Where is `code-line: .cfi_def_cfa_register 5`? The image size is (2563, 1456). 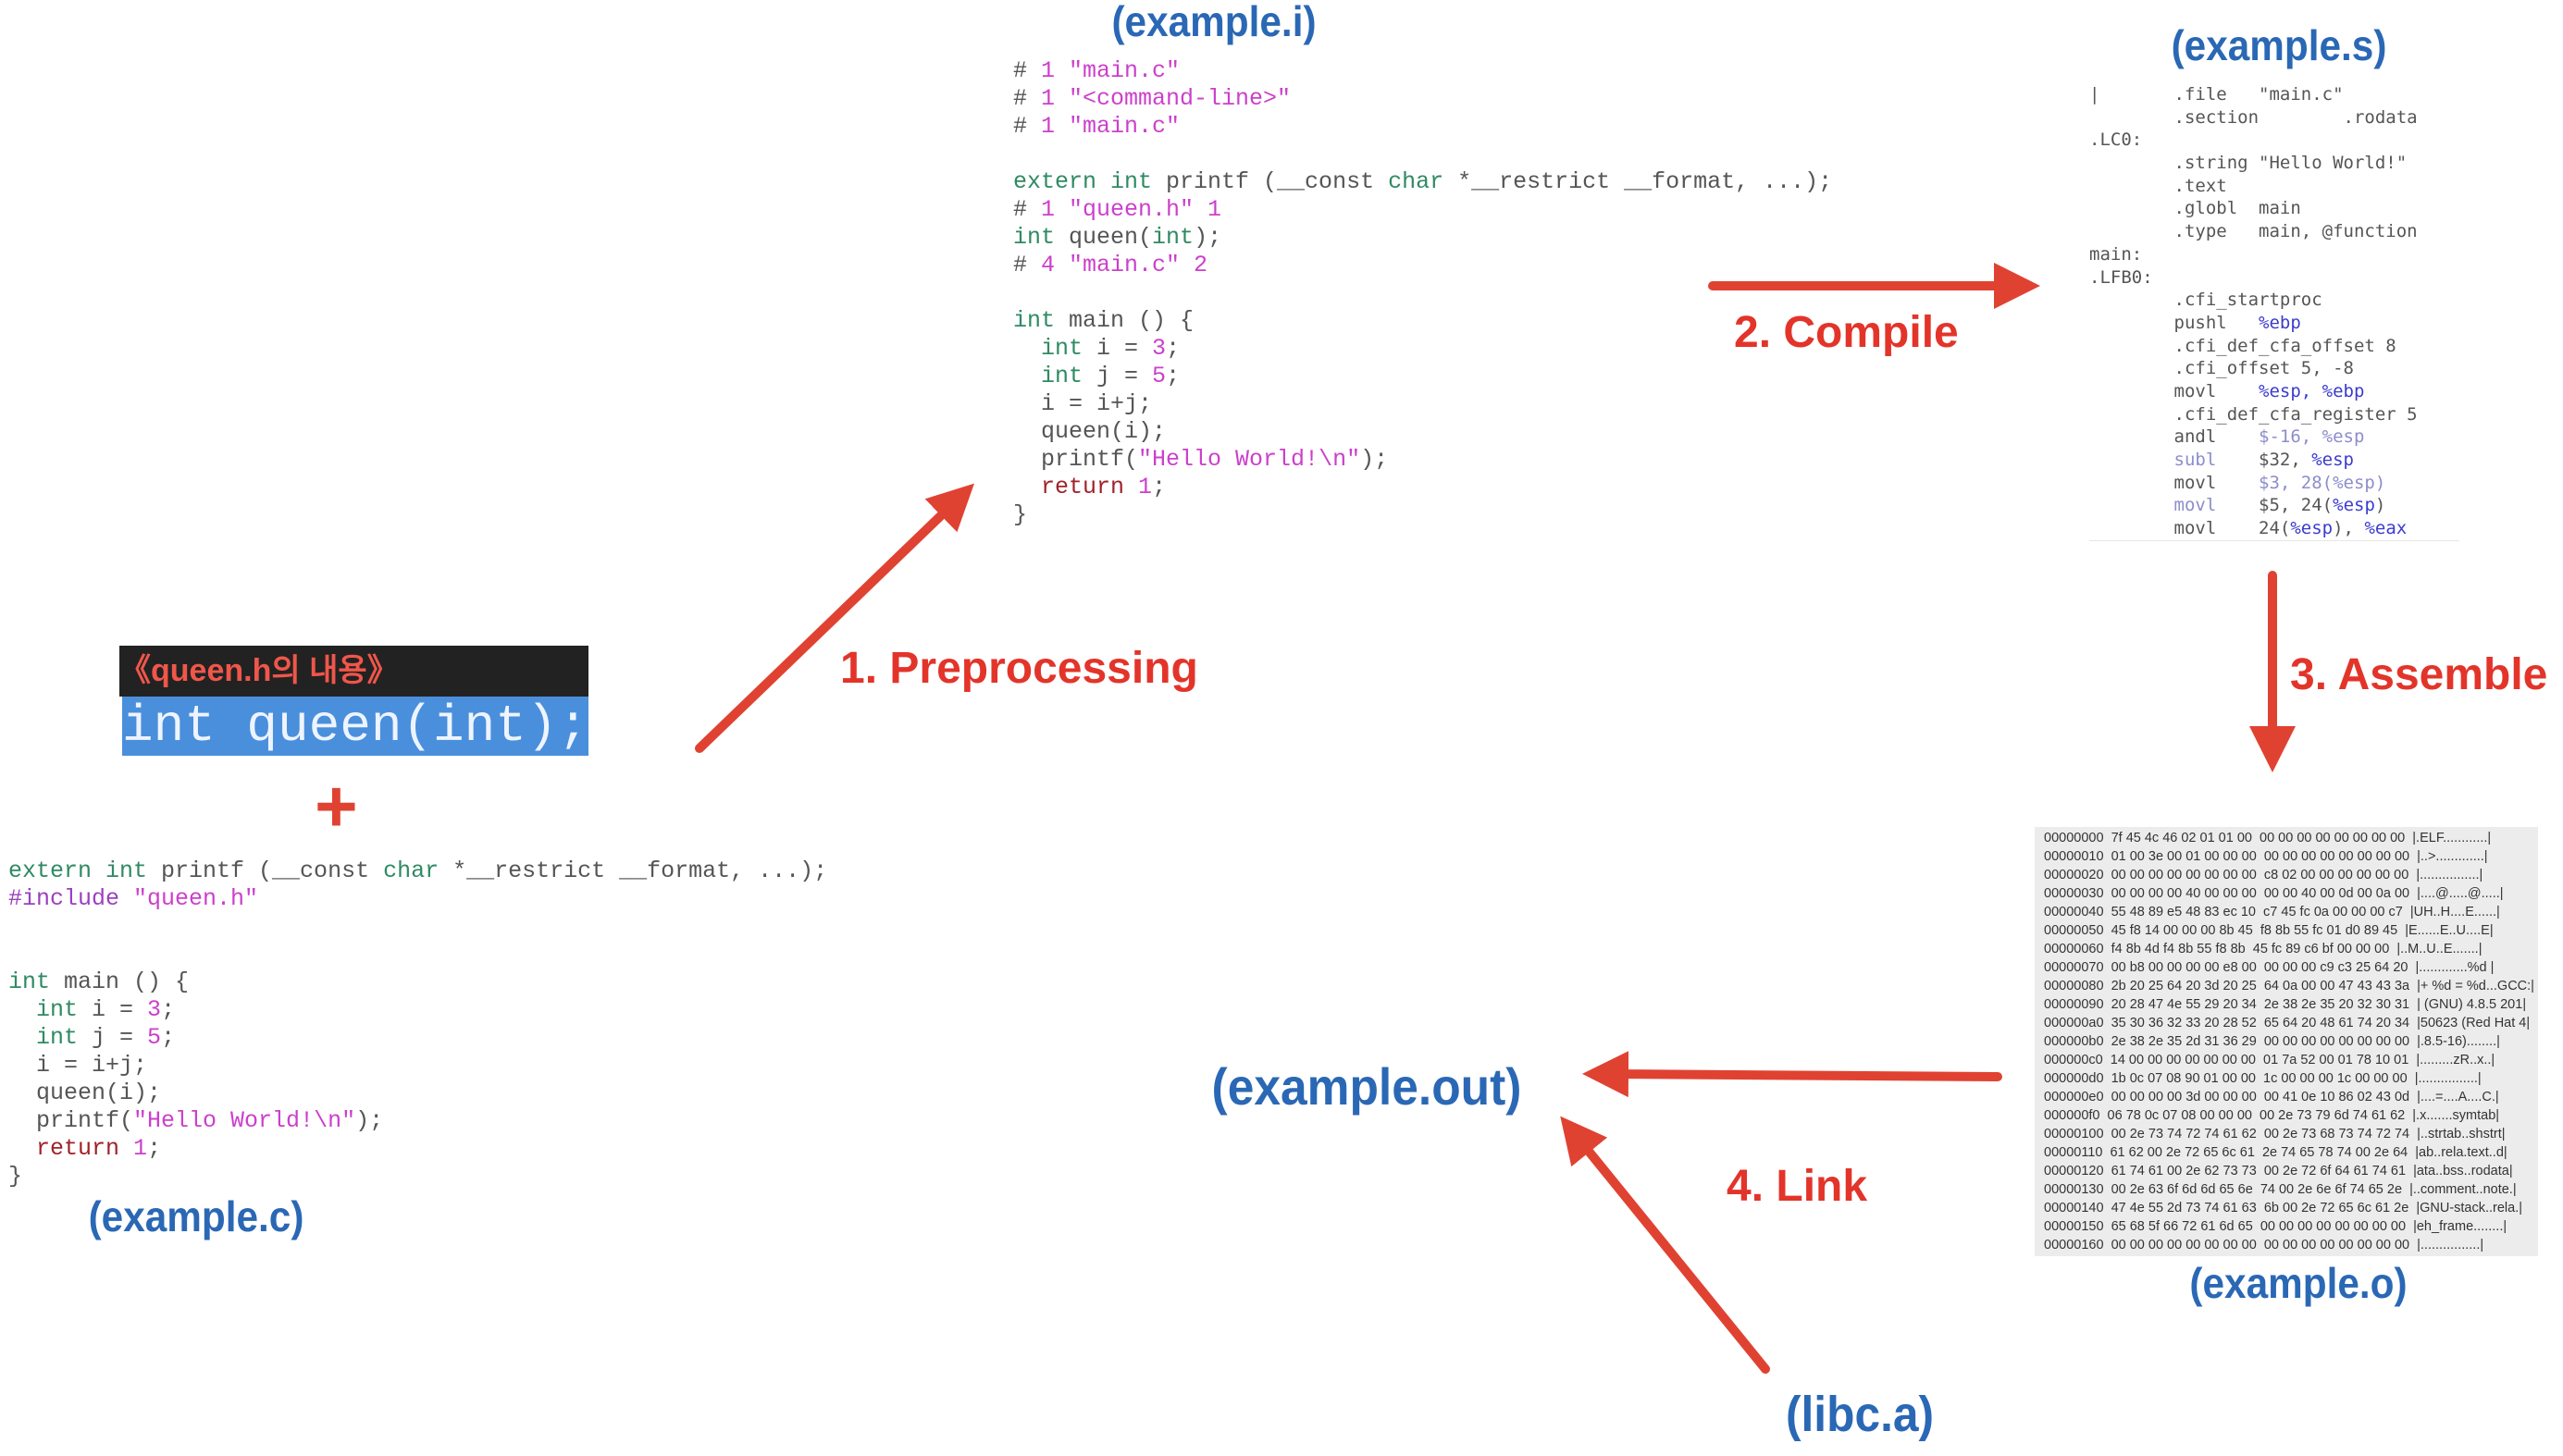
code-line: .cfi_def_cfa_register 5 is located at coordinates (2274, 414).